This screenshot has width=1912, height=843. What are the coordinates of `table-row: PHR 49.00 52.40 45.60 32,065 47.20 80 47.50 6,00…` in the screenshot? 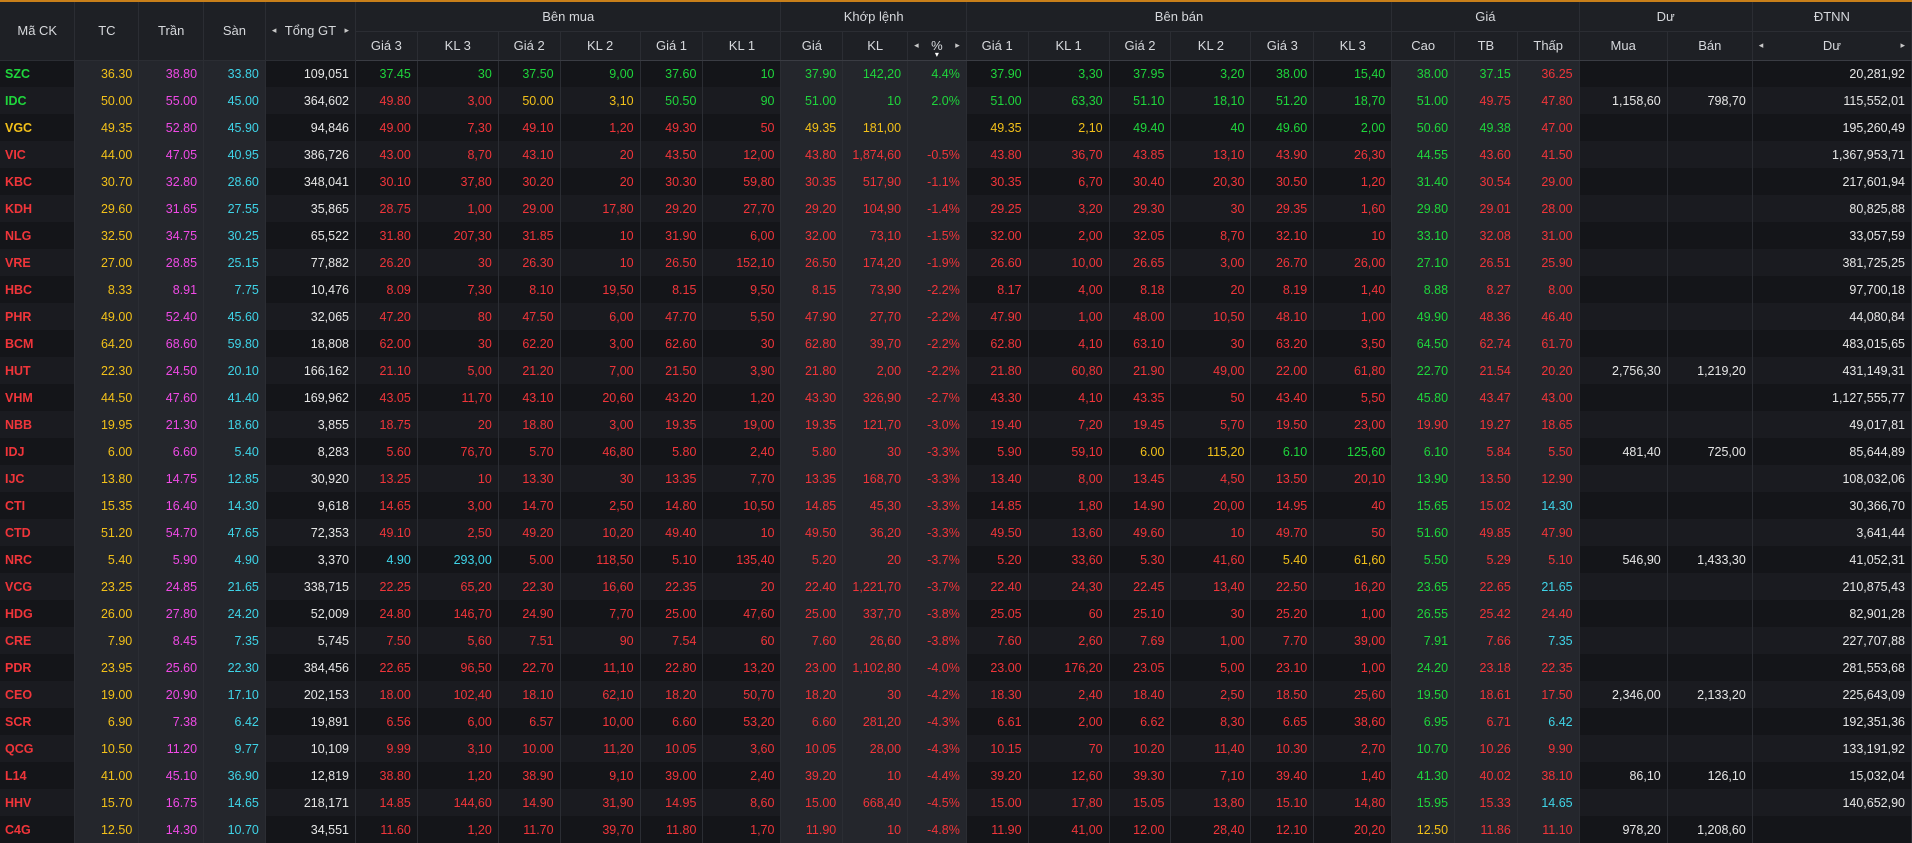 It's located at (956, 316).